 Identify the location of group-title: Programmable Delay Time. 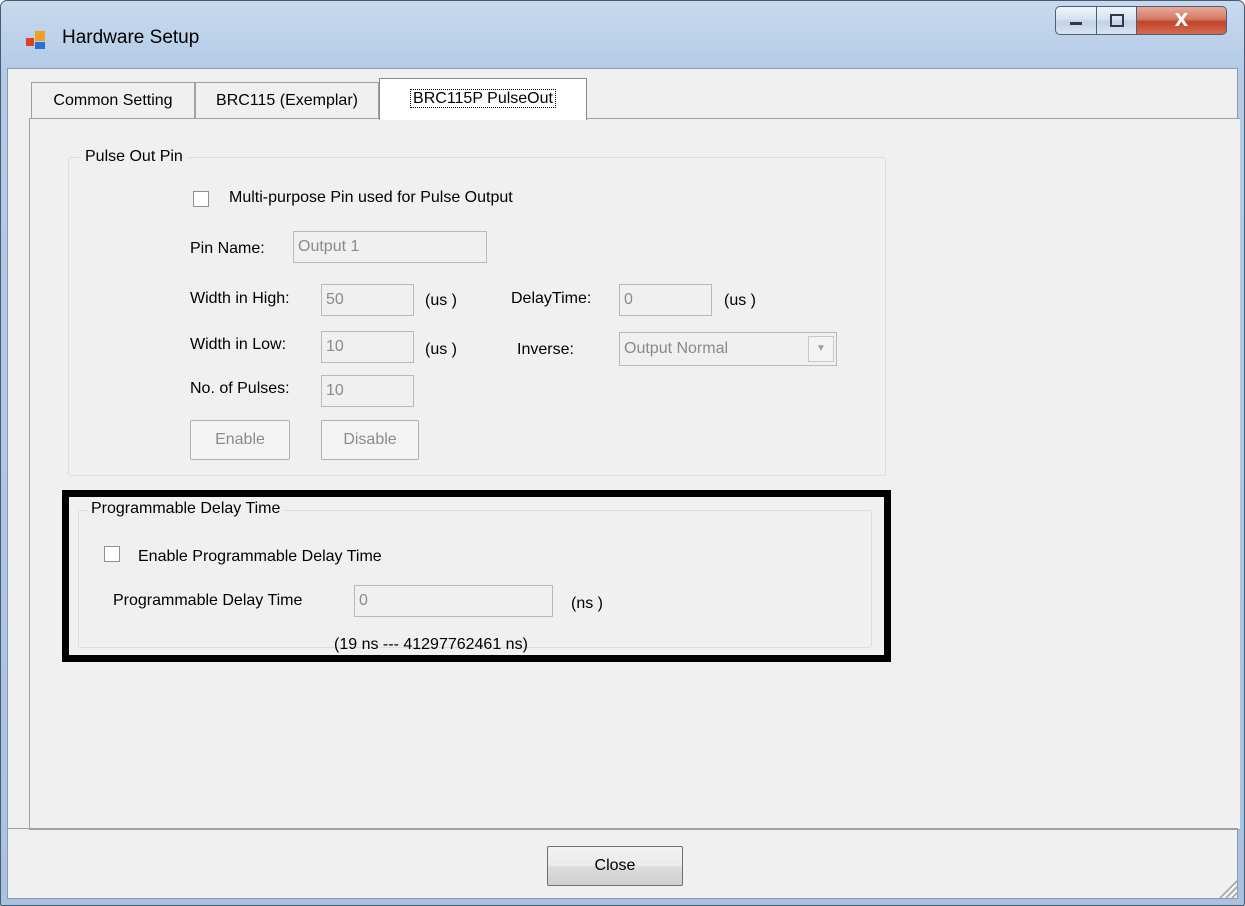
(186, 509).